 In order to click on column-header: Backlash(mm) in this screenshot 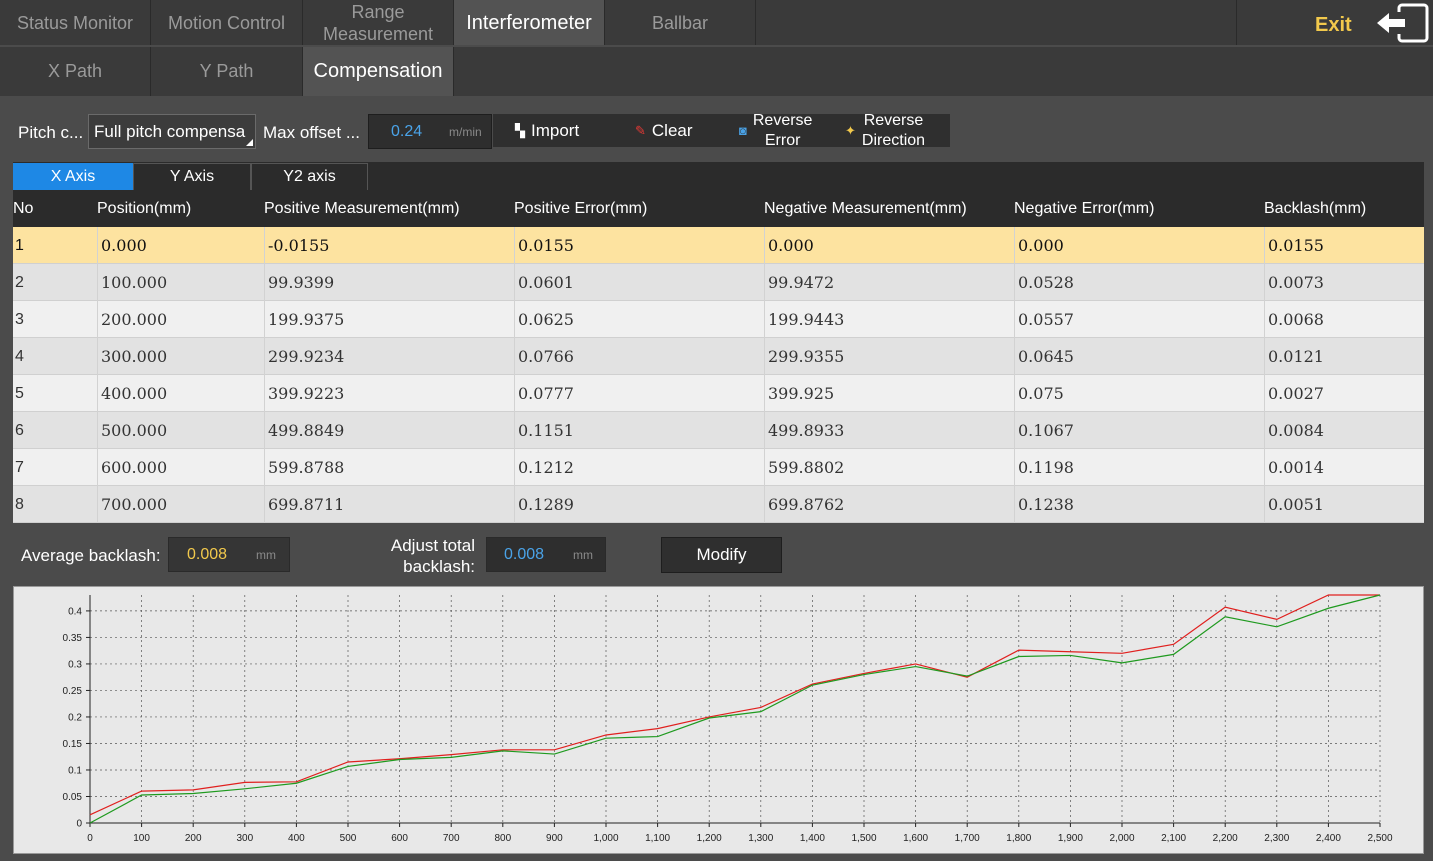, I will do `click(1315, 208)`.